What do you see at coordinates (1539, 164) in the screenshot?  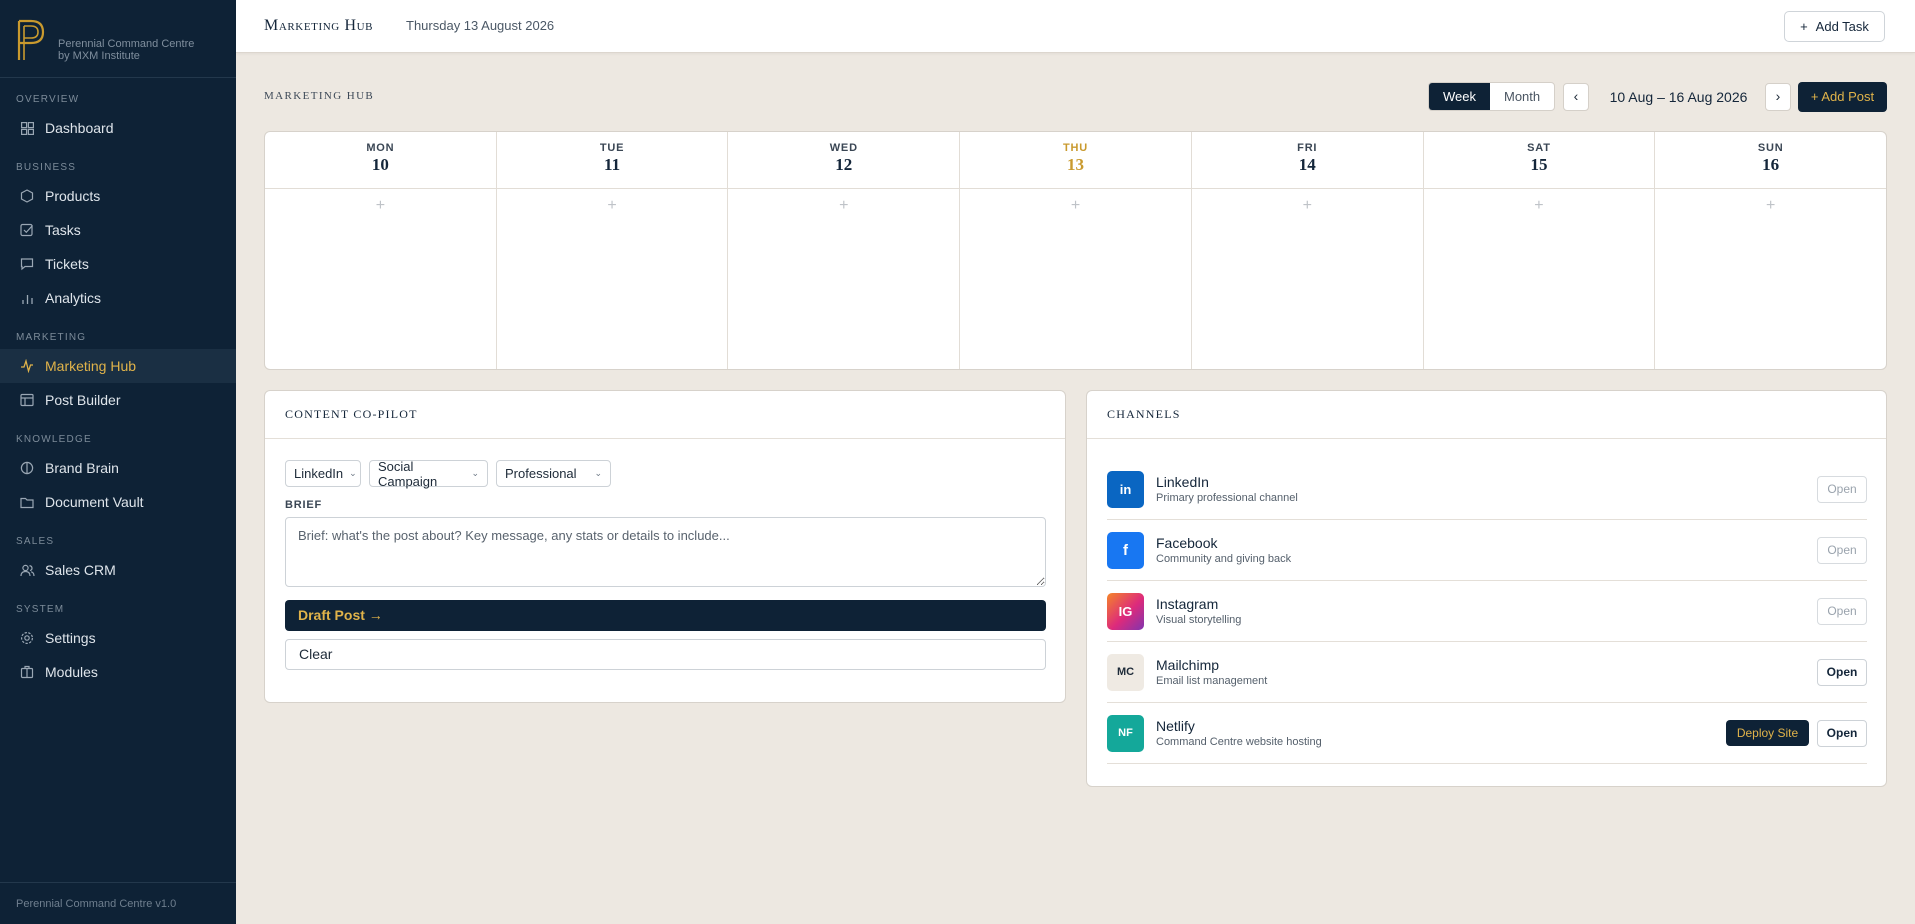 I see `day-number: 15` at bounding box center [1539, 164].